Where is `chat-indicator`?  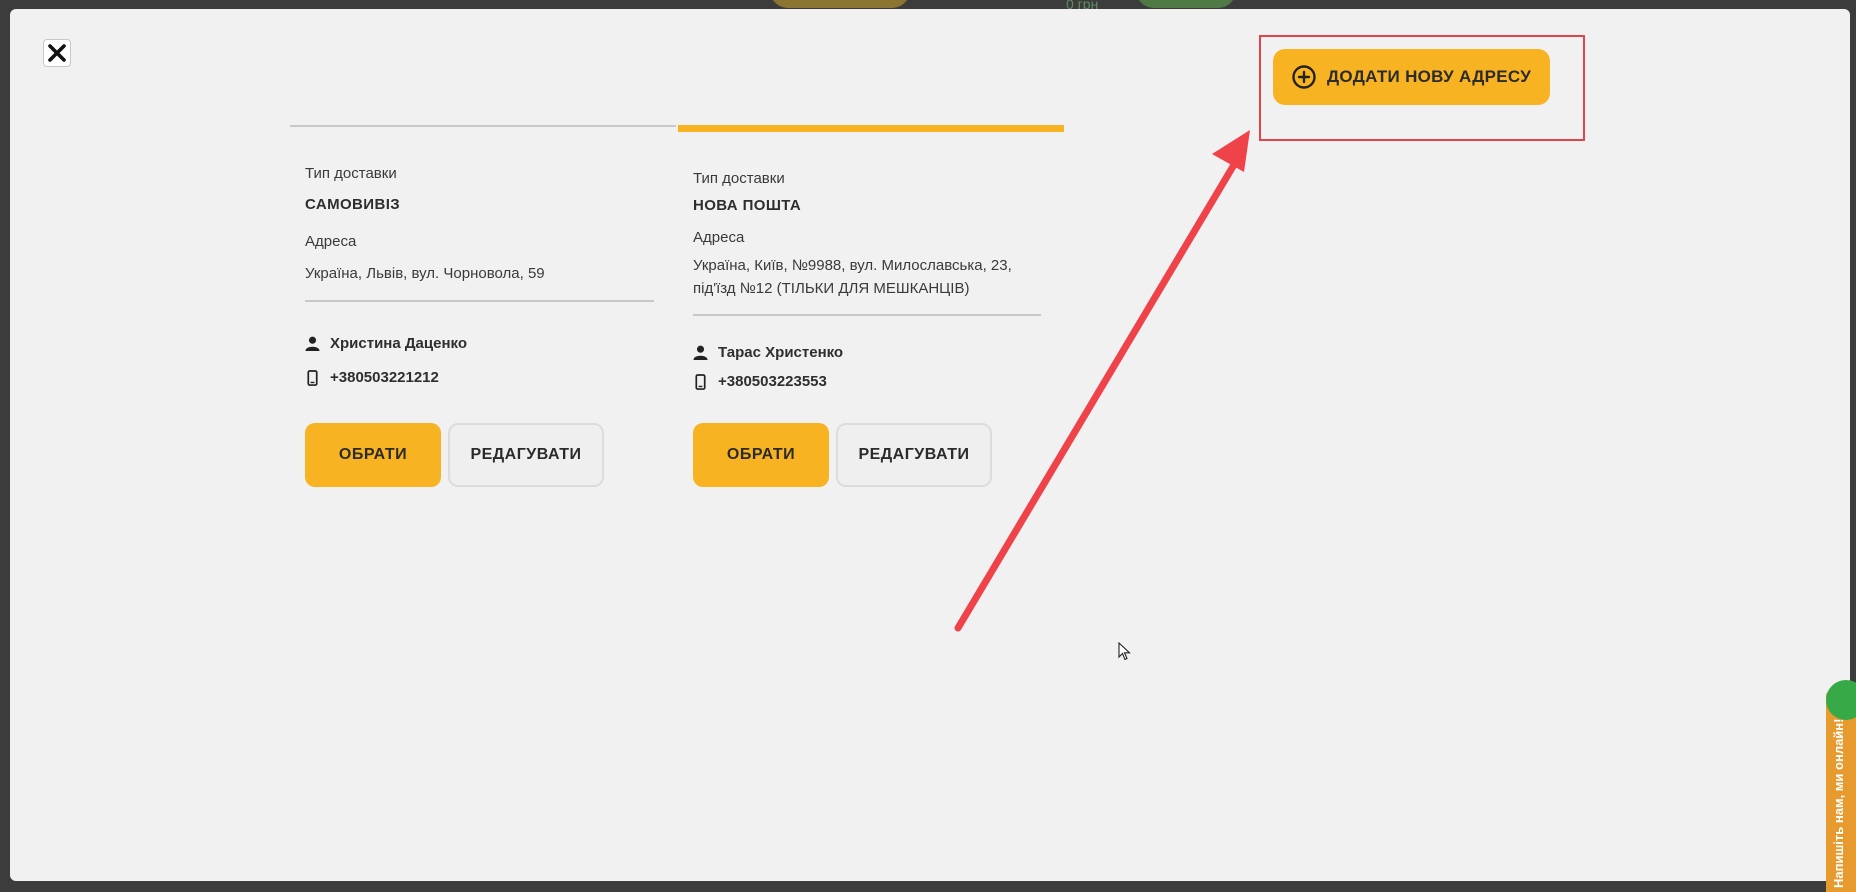 chat-indicator is located at coordinates (1841, 700).